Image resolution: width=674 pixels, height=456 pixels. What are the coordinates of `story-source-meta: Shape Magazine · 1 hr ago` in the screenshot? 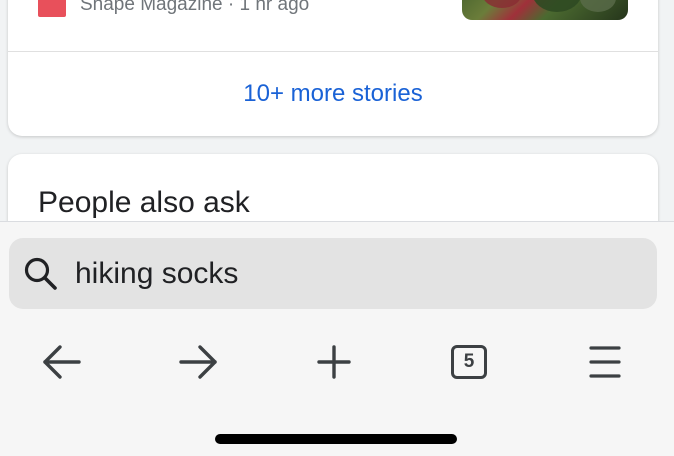 It's located at (195, 7).